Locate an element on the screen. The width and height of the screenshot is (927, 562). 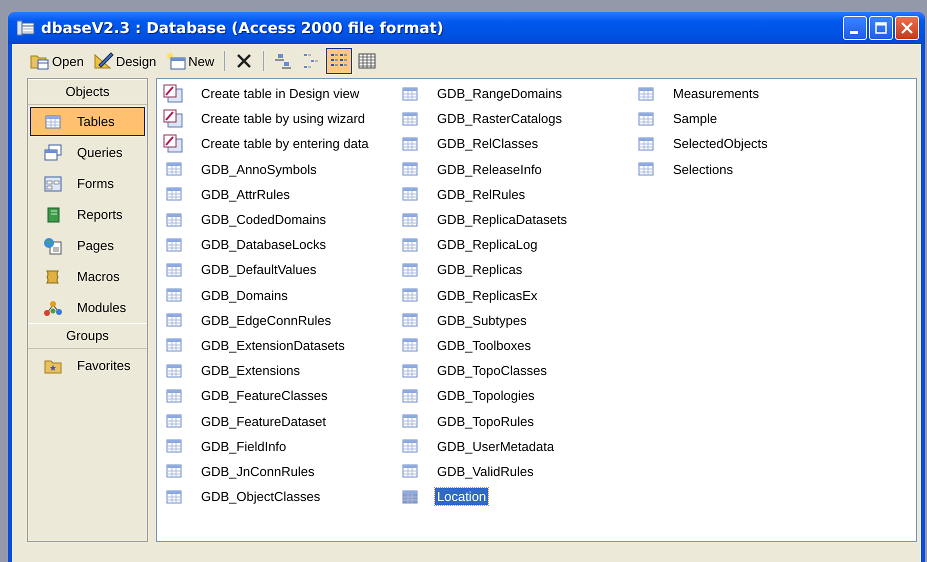
maximize-button is located at coordinates (881, 28).